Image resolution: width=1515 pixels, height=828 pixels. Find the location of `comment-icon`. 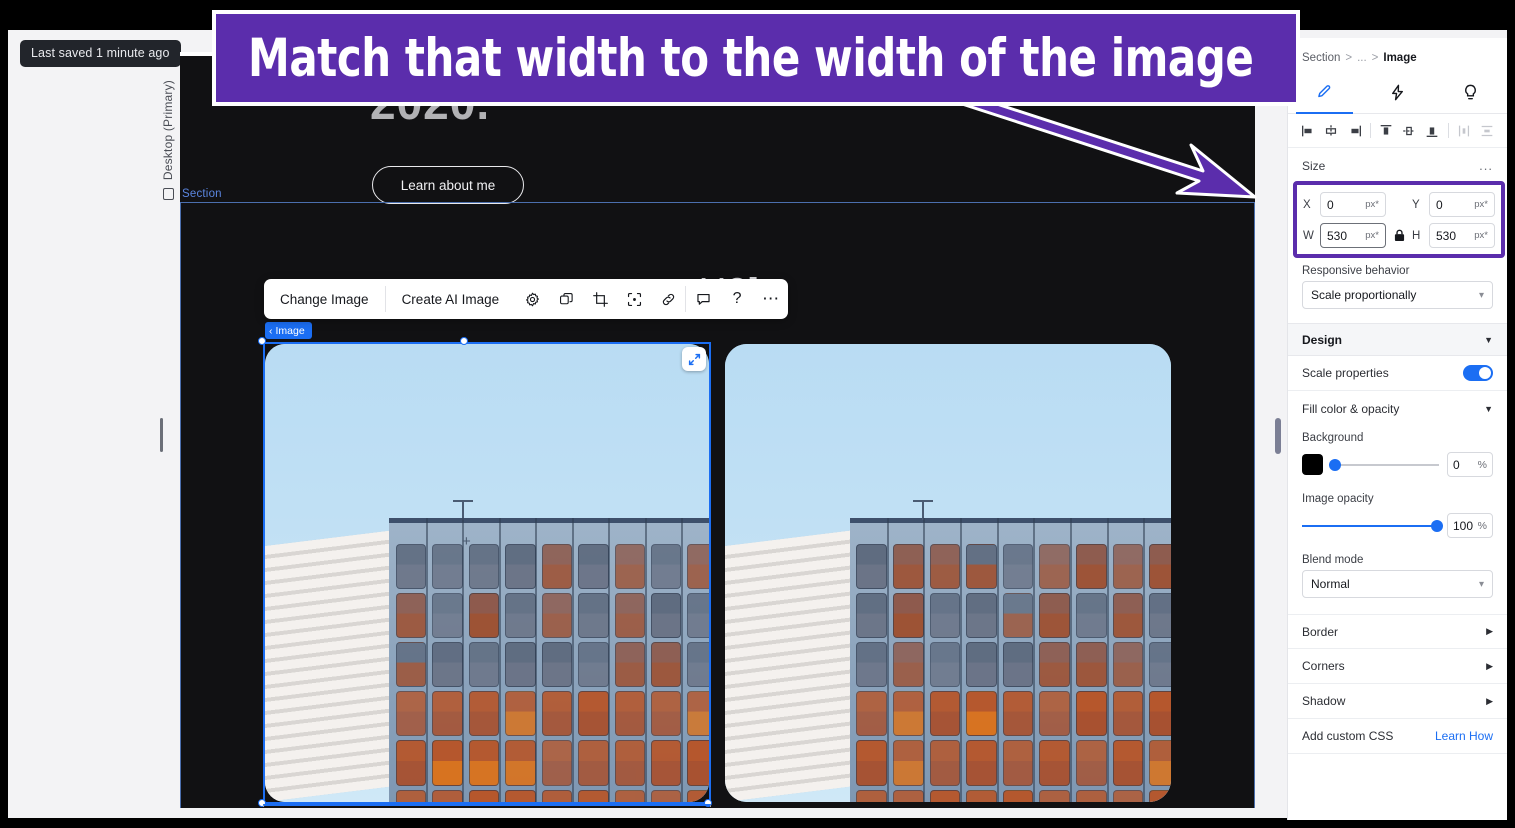

comment-icon is located at coordinates (703, 299).